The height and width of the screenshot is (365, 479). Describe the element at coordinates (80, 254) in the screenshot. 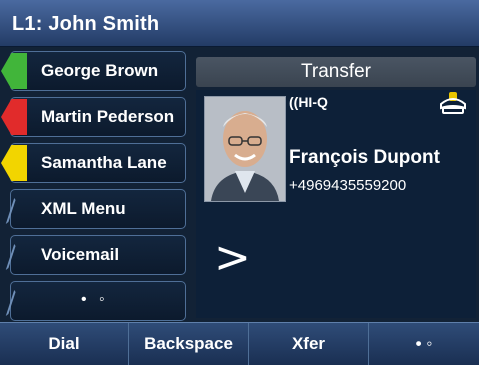

I see `line-key-label: Voicemail` at that location.